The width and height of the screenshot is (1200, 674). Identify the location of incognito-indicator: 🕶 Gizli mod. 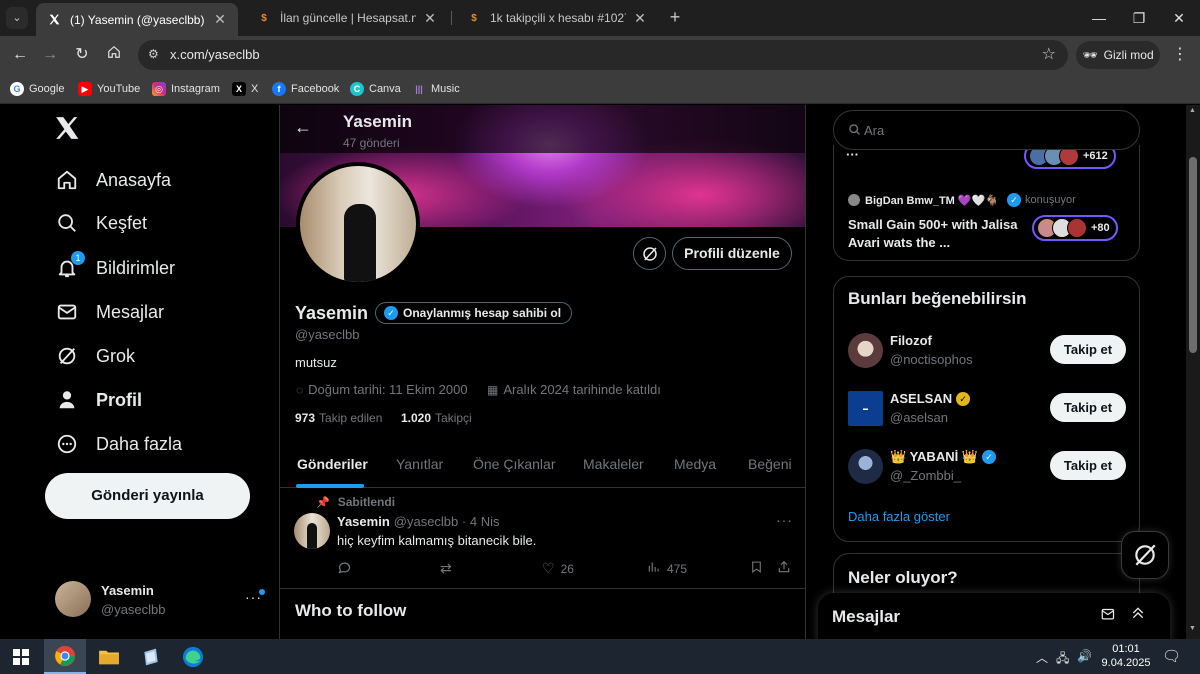
(1118, 55).